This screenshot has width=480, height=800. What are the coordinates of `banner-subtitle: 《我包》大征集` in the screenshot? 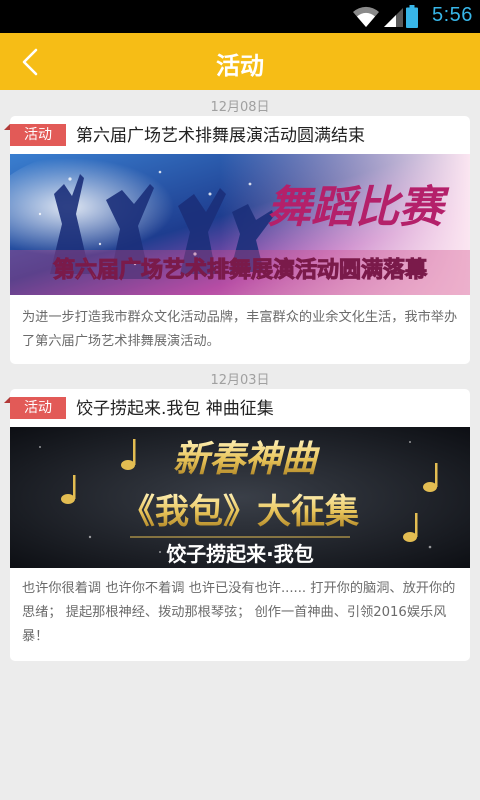 It's located at (240, 512).